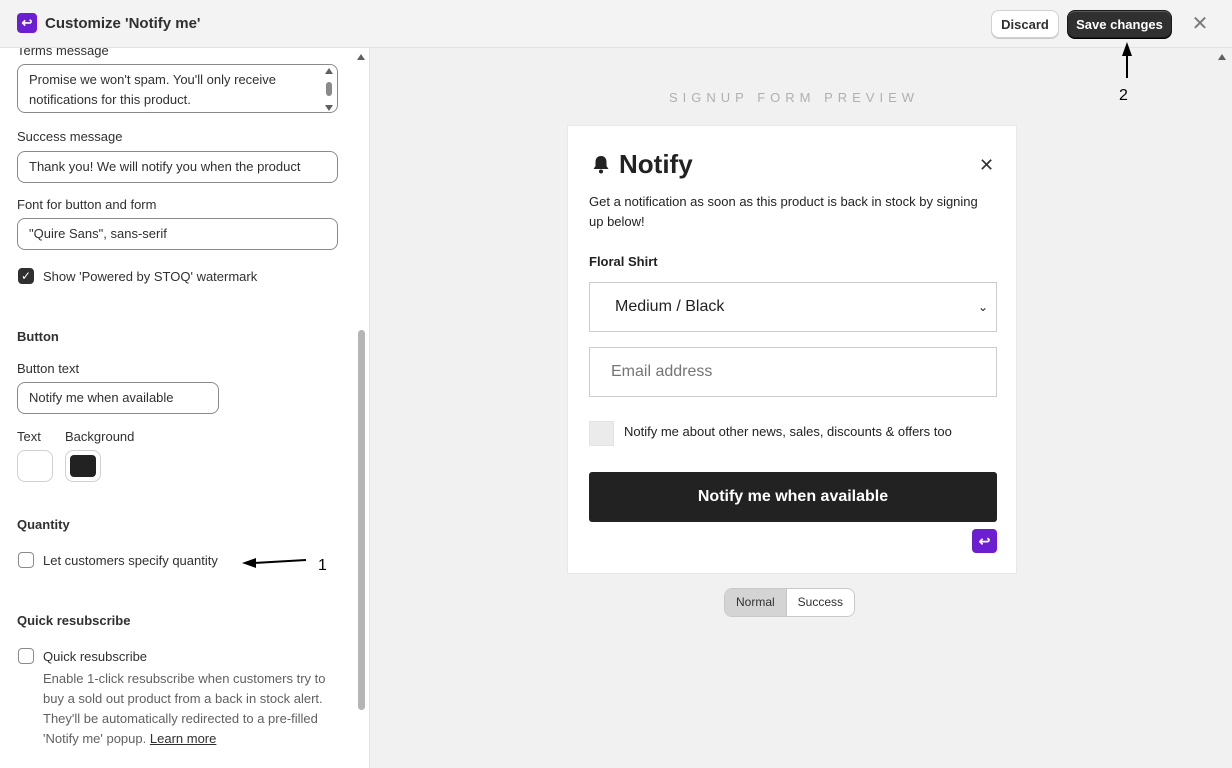 The image size is (1232, 768). Describe the element at coordinates (329, 71) in the screenshot. I see `scroll-up-icon` at that location.